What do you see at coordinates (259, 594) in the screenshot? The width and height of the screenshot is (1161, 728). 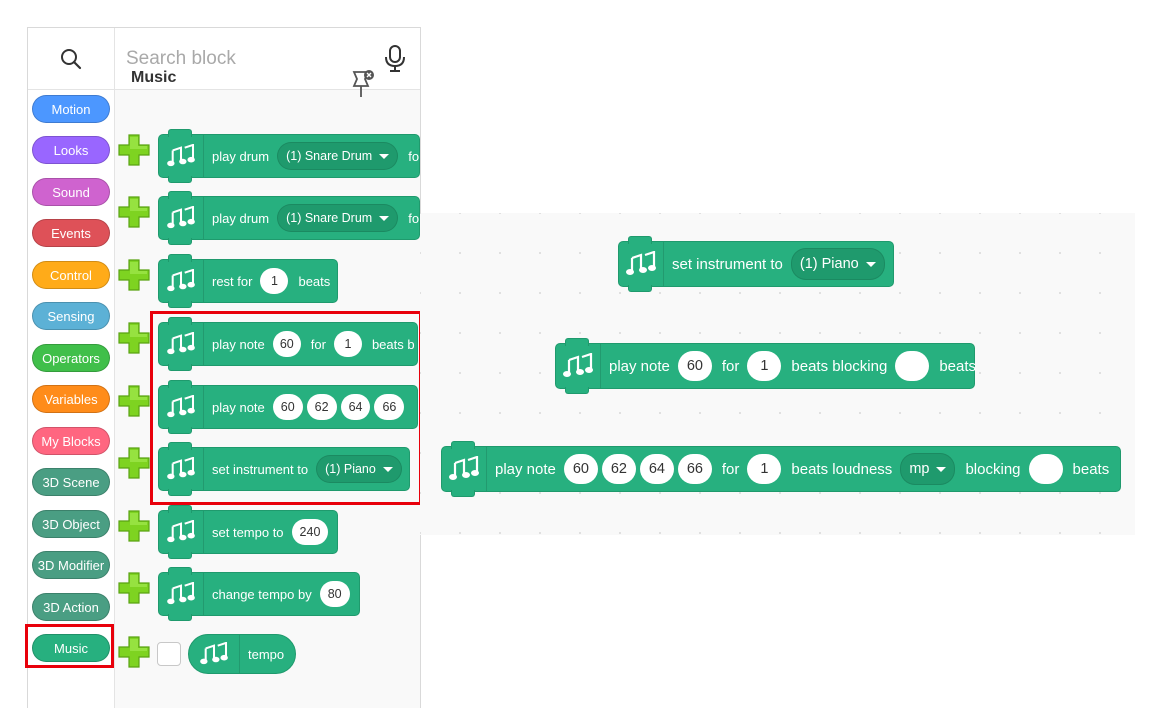 I see `change-tempo-block: change tempo by 80` at bounding box center [259, 594].